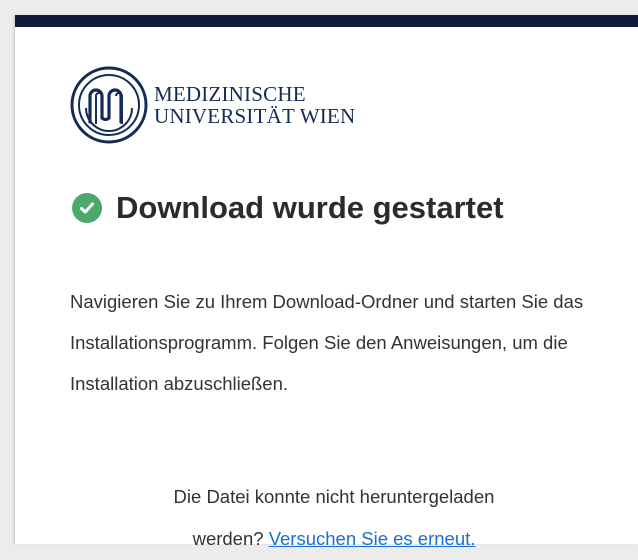  Describe the element at coordinates (230, 538) in the screenshot. I see `retry-prefix: werden?` at that location.